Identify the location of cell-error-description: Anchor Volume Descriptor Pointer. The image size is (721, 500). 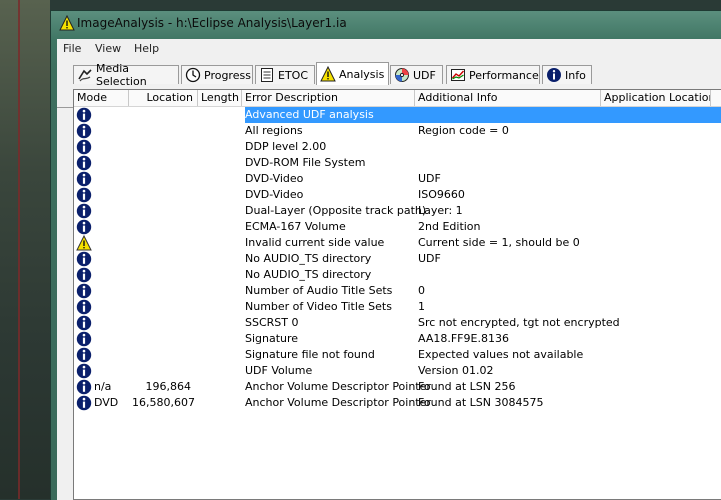
(338, 386).